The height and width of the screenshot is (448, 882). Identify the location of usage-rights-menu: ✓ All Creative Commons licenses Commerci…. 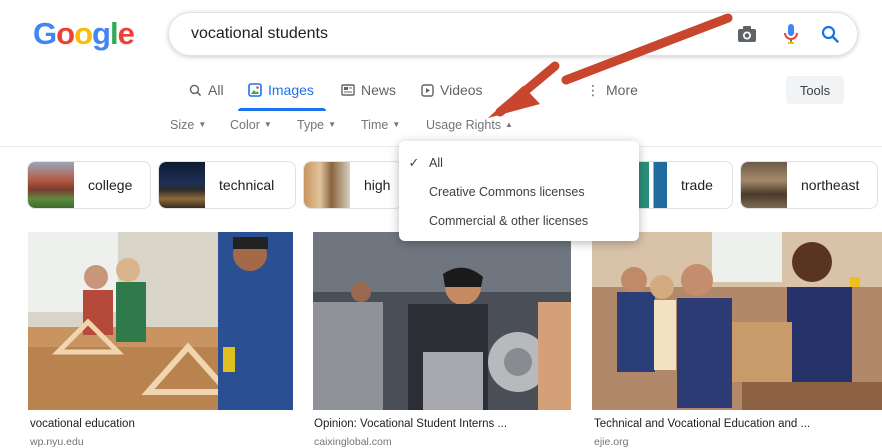
(519, 191).